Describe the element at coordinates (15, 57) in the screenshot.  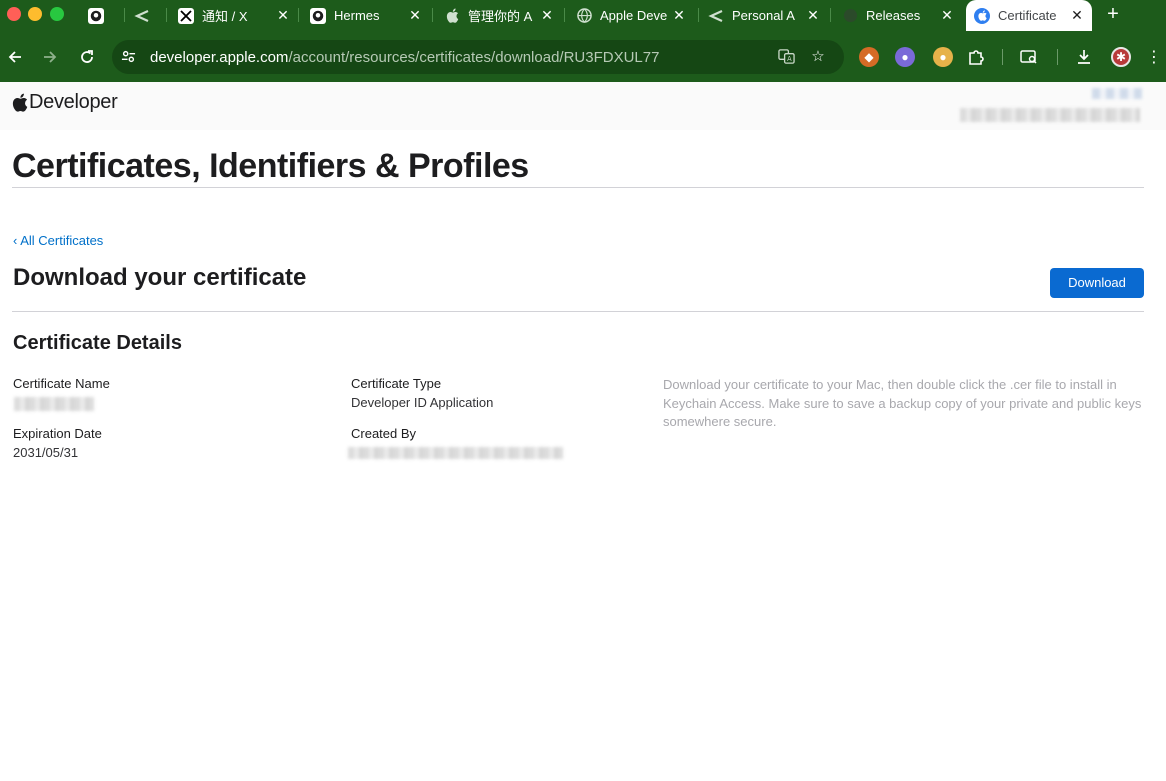
I see `back-icon` at that location.